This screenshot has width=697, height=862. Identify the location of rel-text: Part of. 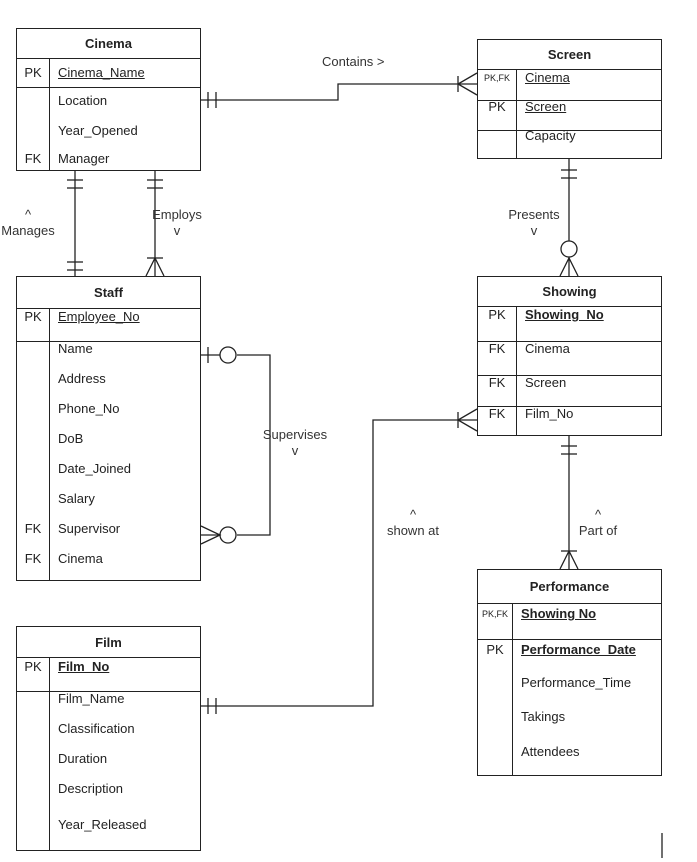
(598, 530).